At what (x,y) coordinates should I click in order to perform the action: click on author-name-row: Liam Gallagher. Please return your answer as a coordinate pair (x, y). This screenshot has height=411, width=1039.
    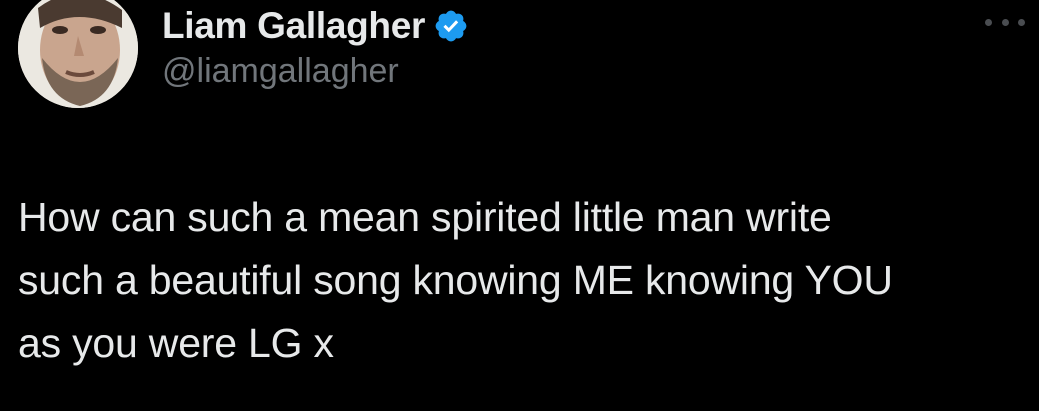
    Looking at the image, I should click on (315, 26).